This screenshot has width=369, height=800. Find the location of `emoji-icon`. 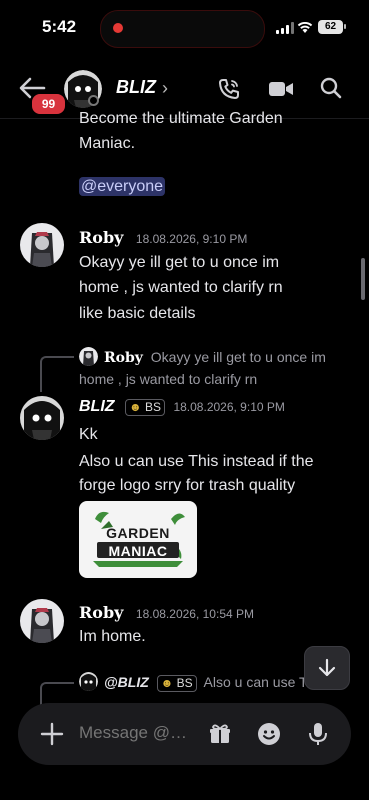

emoji-icon is located at coordinates (269, 734).